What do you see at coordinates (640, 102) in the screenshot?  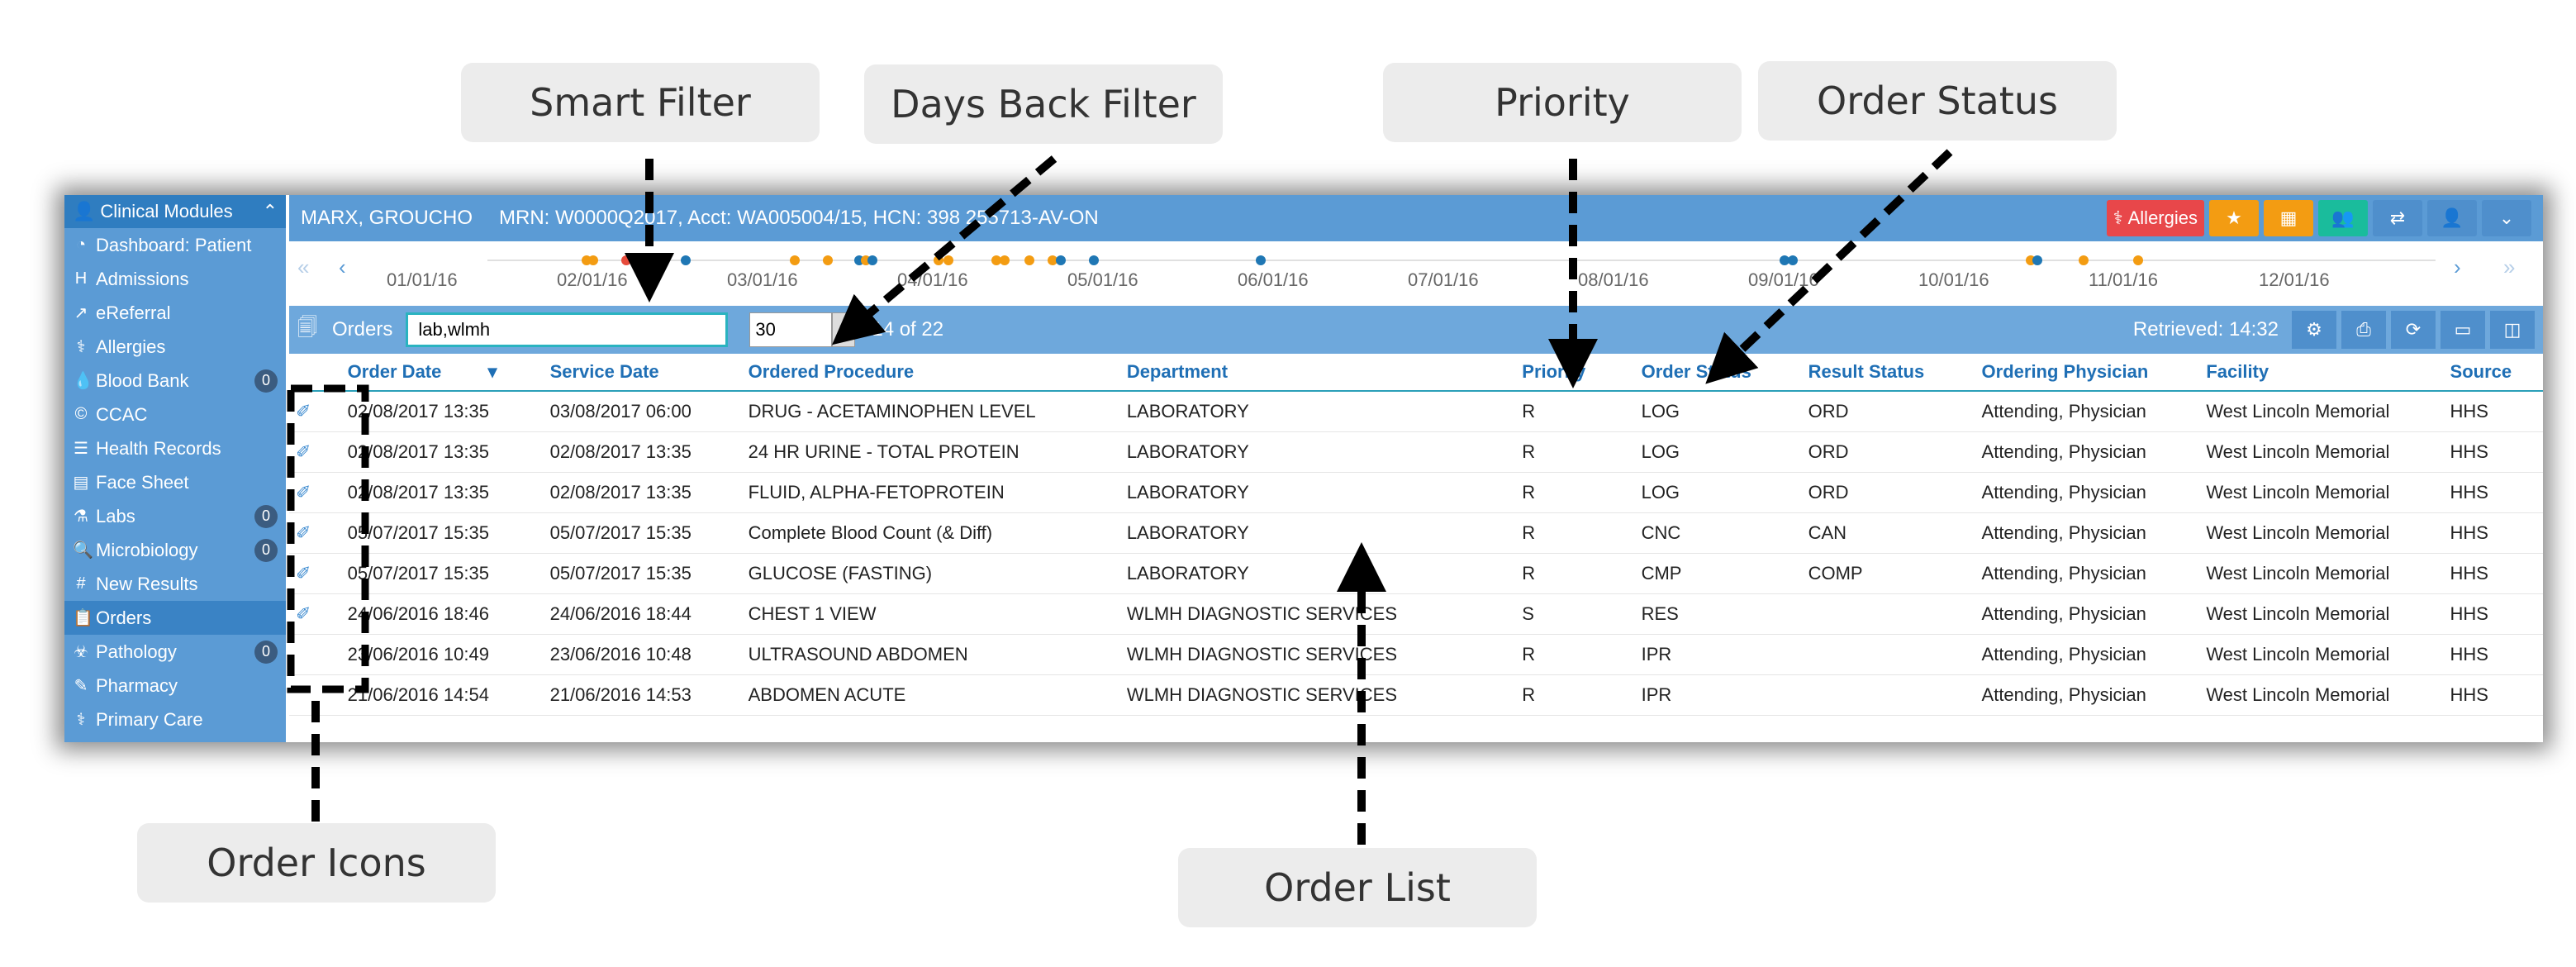 I see `callout-smart-filter: Smart Filter` at bounding box center [640, 102].